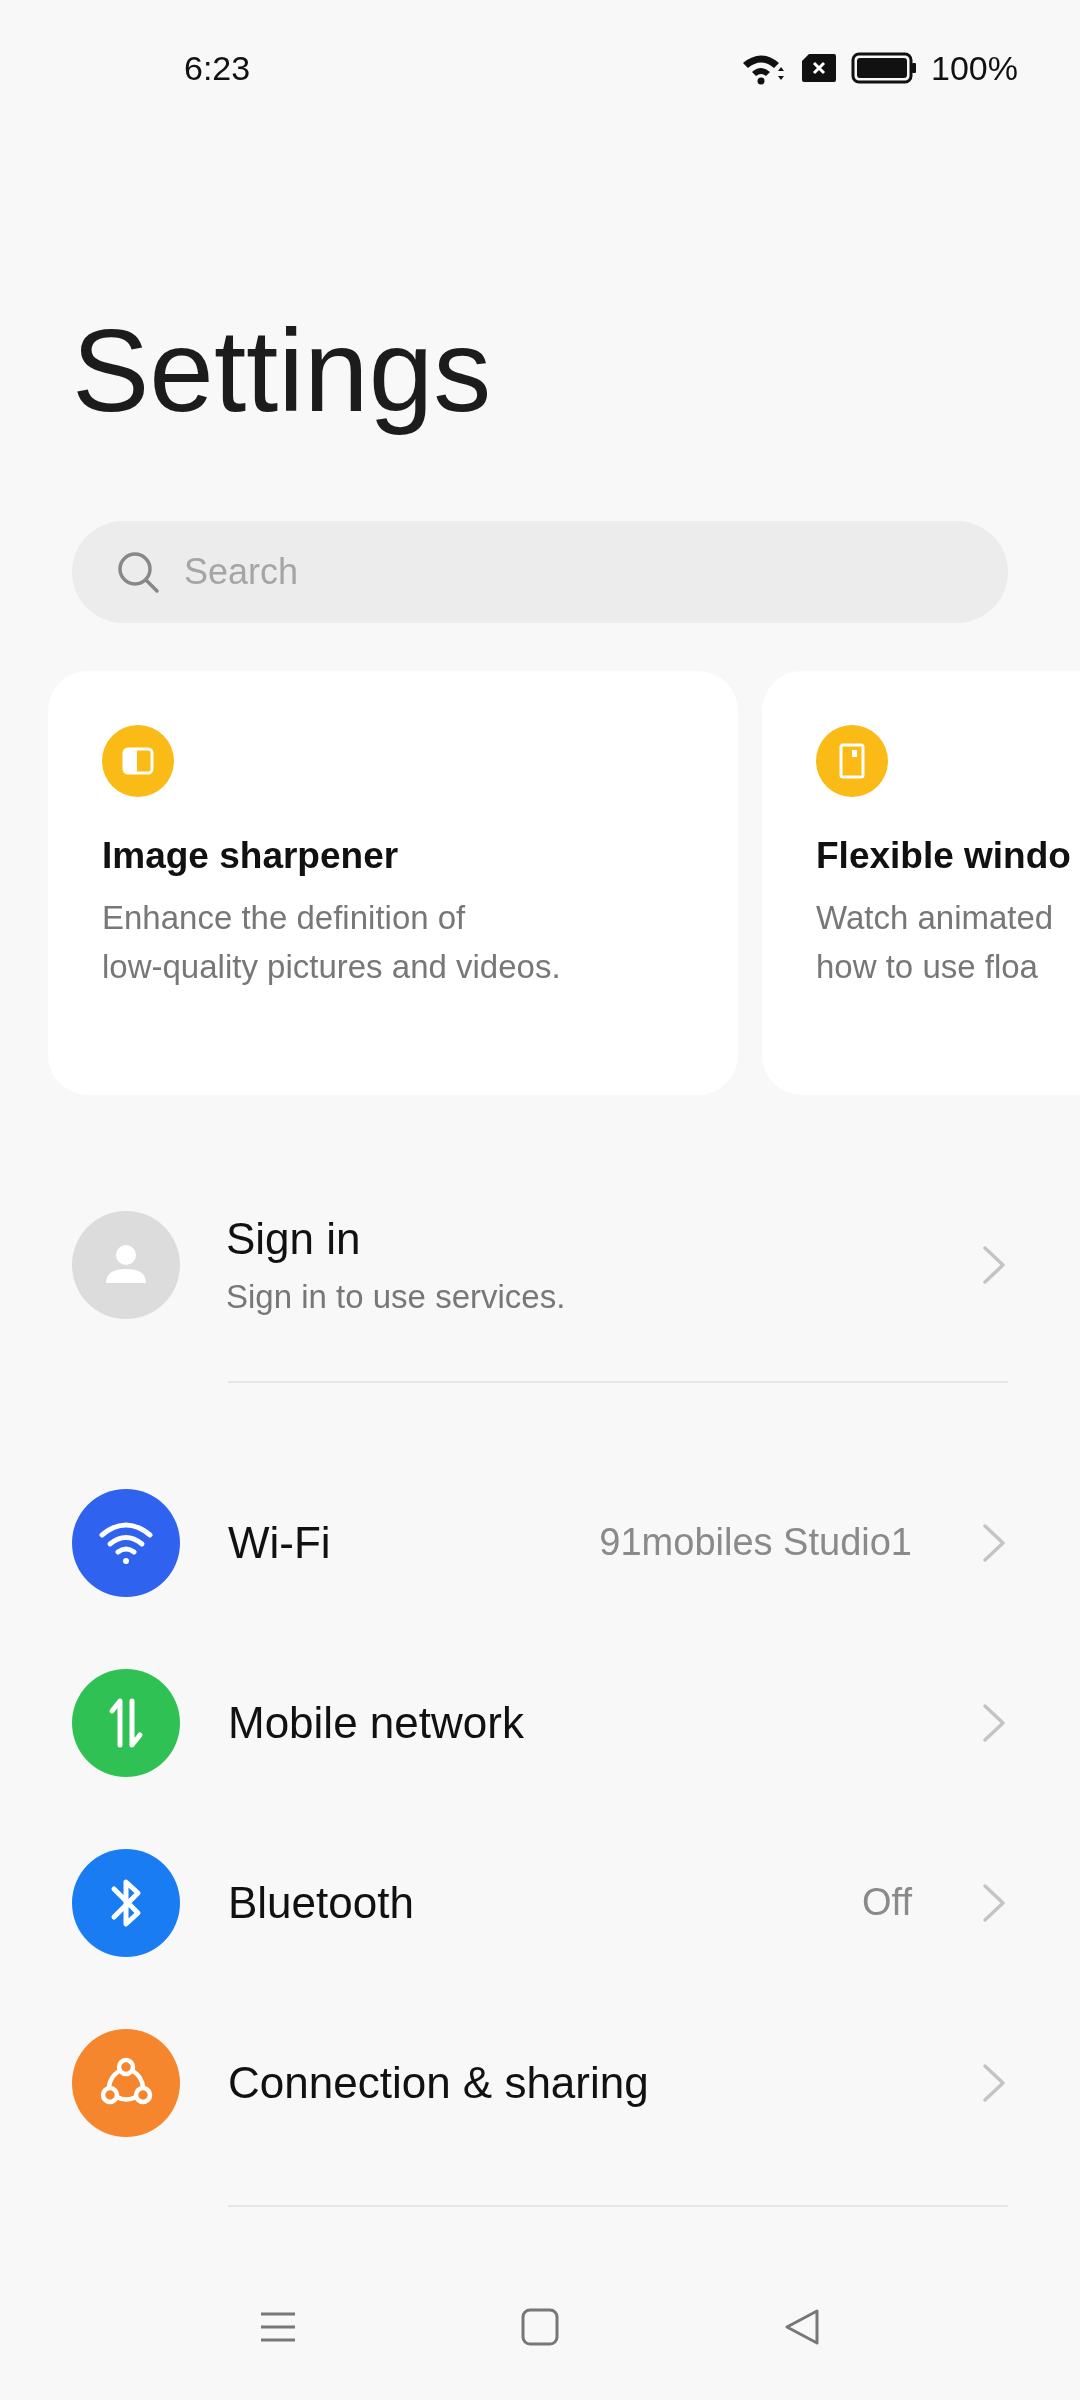 The image size is (1080, 2400). What do you see at coordinates (331, 942) in the screenshot?
I see `card-description: Enhance the definition of low-quality pictures and videos.` at bounding box center [331, 942].